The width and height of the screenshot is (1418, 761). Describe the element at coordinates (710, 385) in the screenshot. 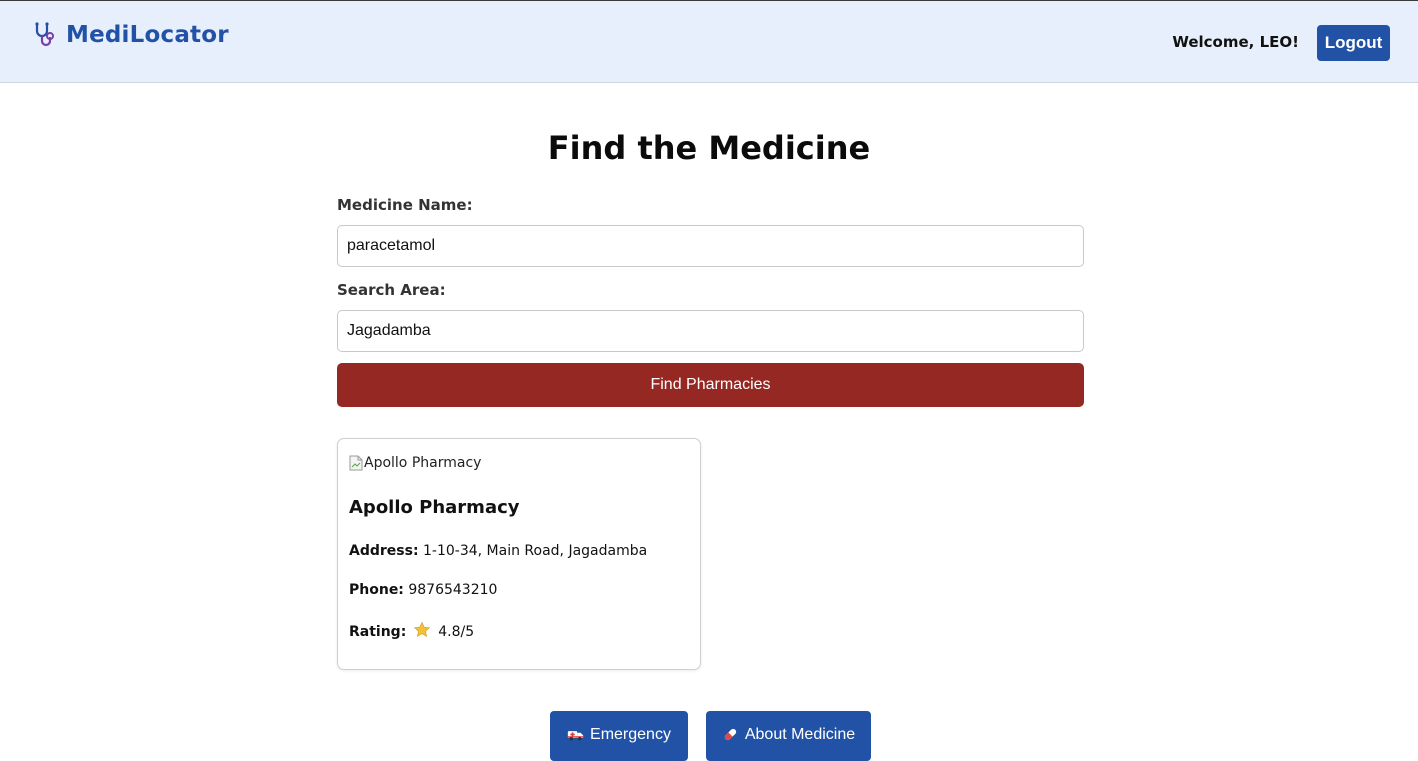

I see `find-pharmacies-button: Find Pharmacies` at that location.